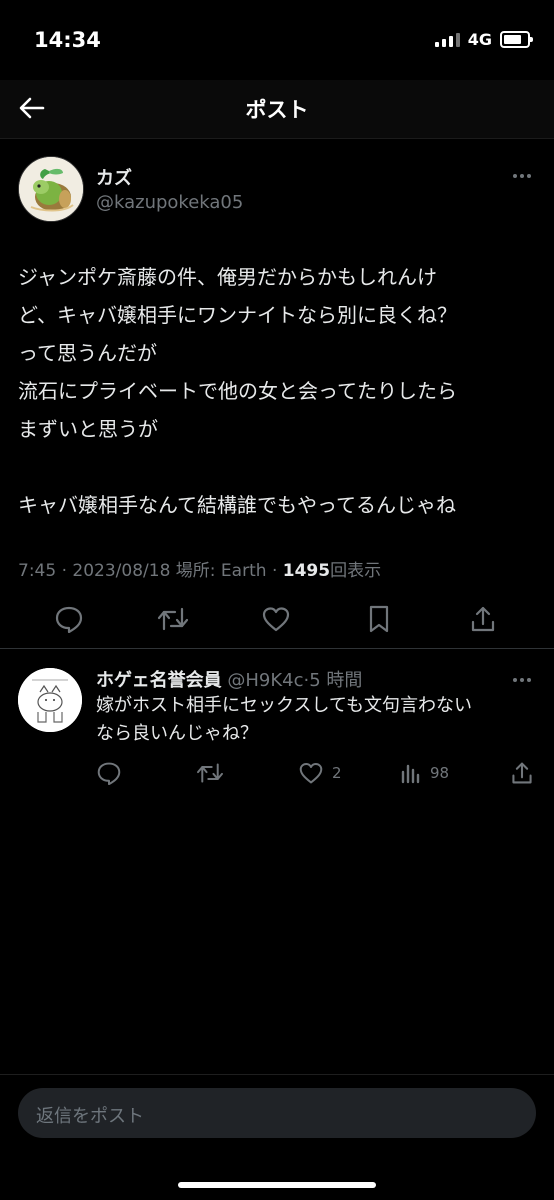 The image size is (554, 1200). I want to click on reply-input: 返信をポスト, so click(90, 1115).